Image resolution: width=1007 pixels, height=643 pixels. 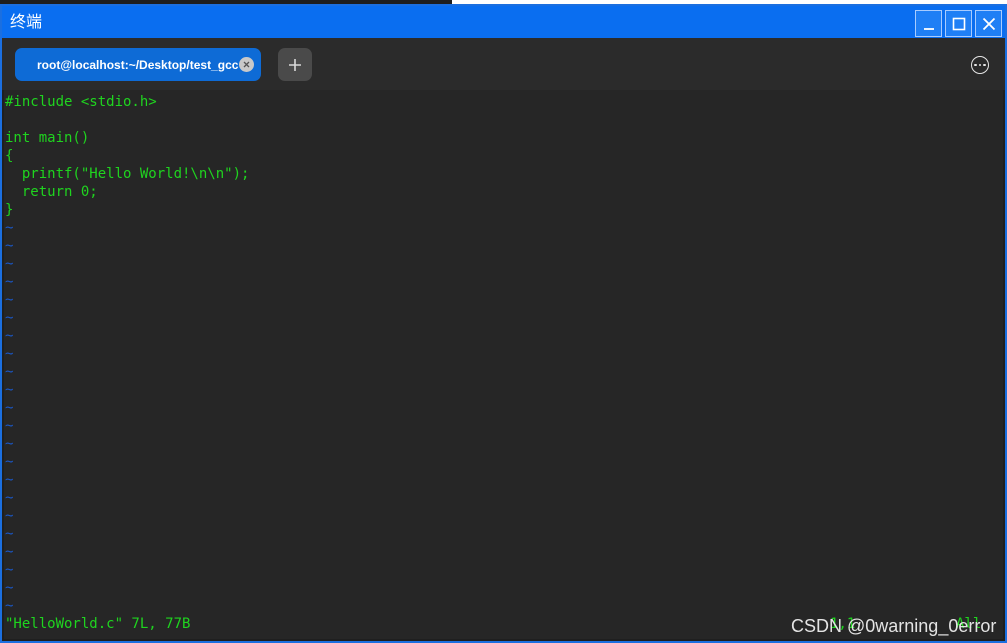 What do you see at coordinates (98, 624) in the screenshot?
I see `status-message: "HelloWorld.c" 7L, 77B` at bounding box center [98, 624].